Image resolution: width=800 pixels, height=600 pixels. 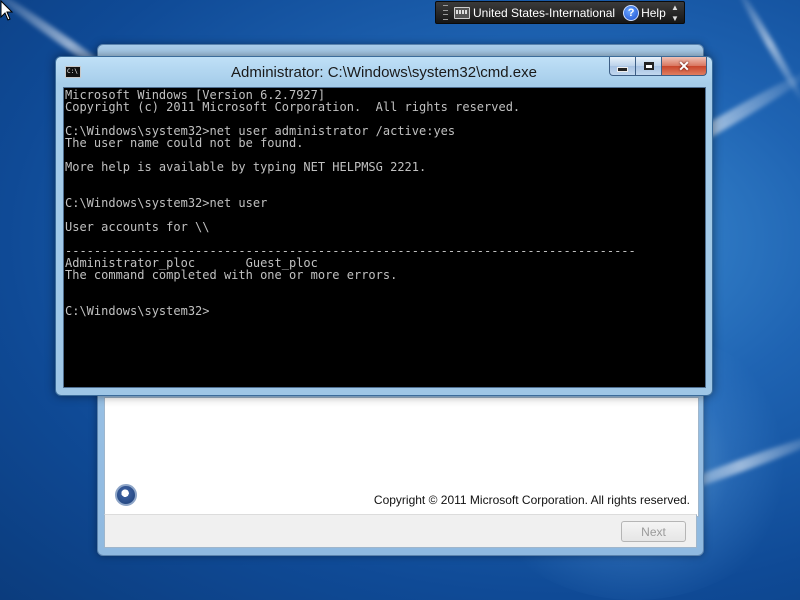 I want to click on maximize-button, so click(x=649, y=66).